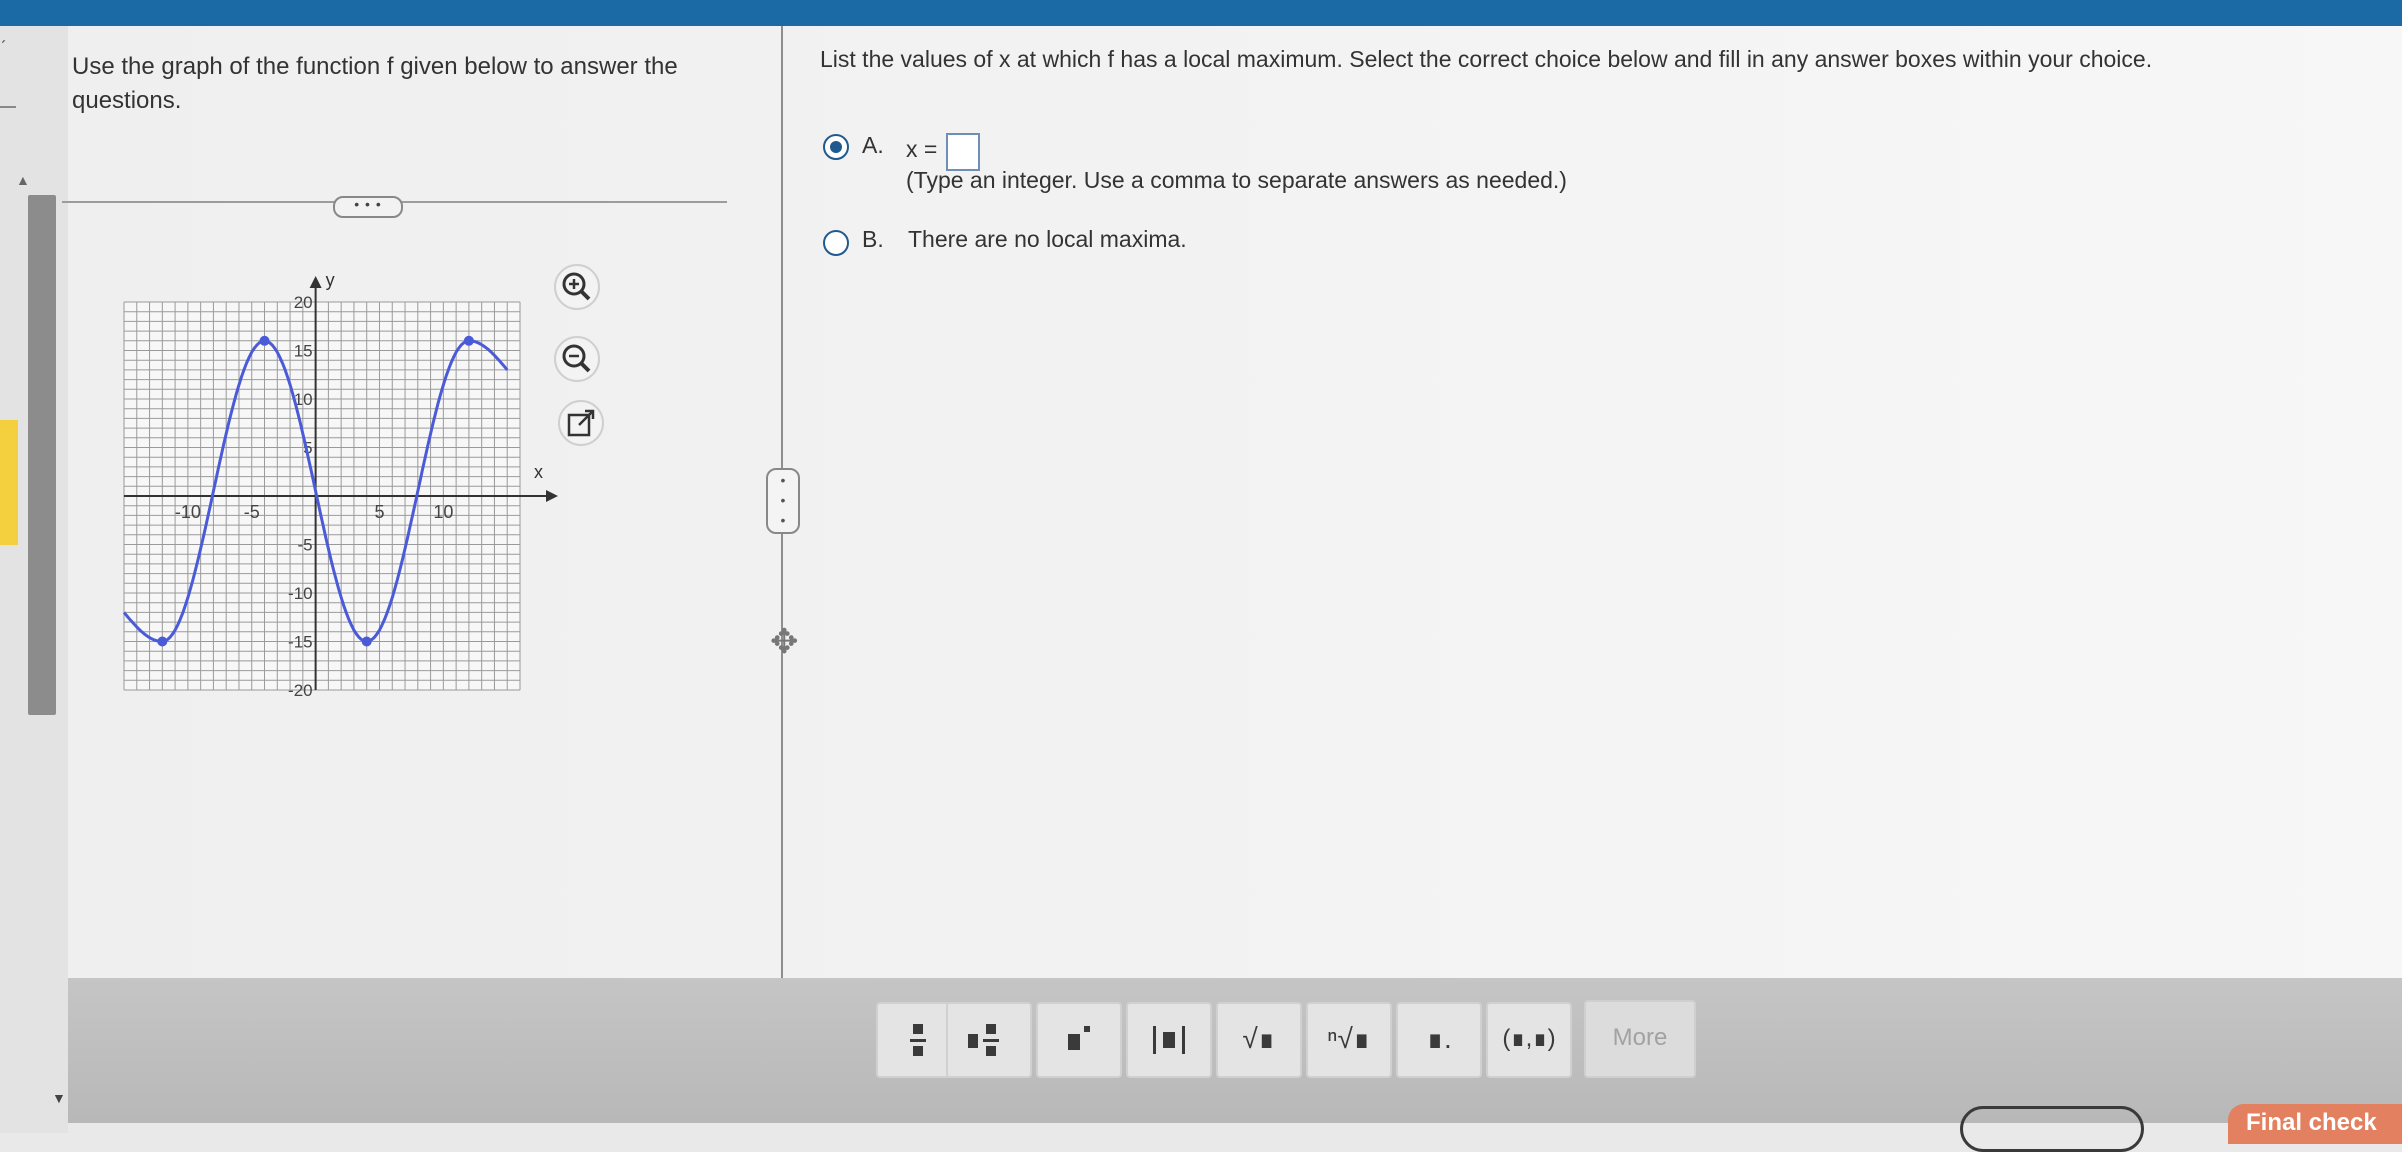 The width and height of the screenshot is (2402, 1152). What do you see at coordinates (443, 512) in the screenshot?
I see `x-tick-label: 10` at bounding box center [443, 512].